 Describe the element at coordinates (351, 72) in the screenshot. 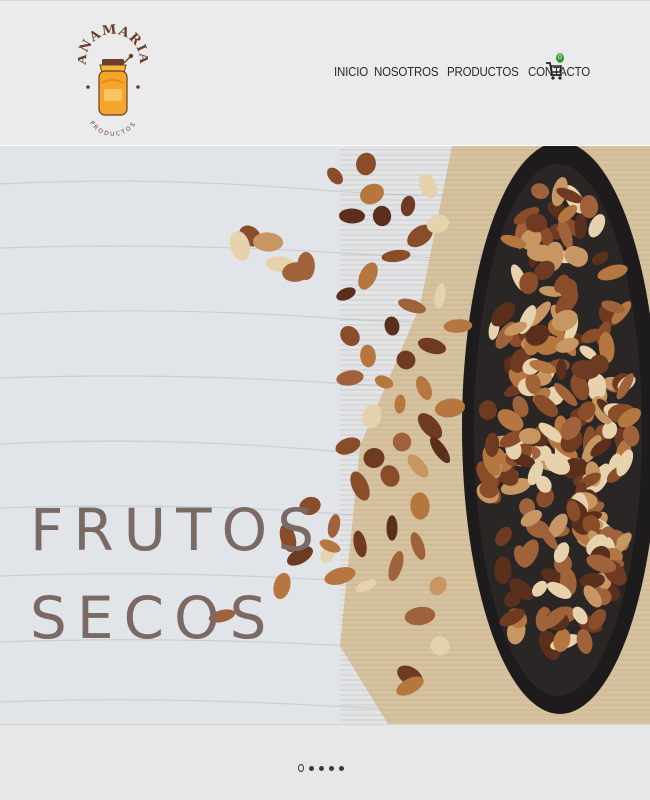

I see `nav-inicio: INICIO` at that location.